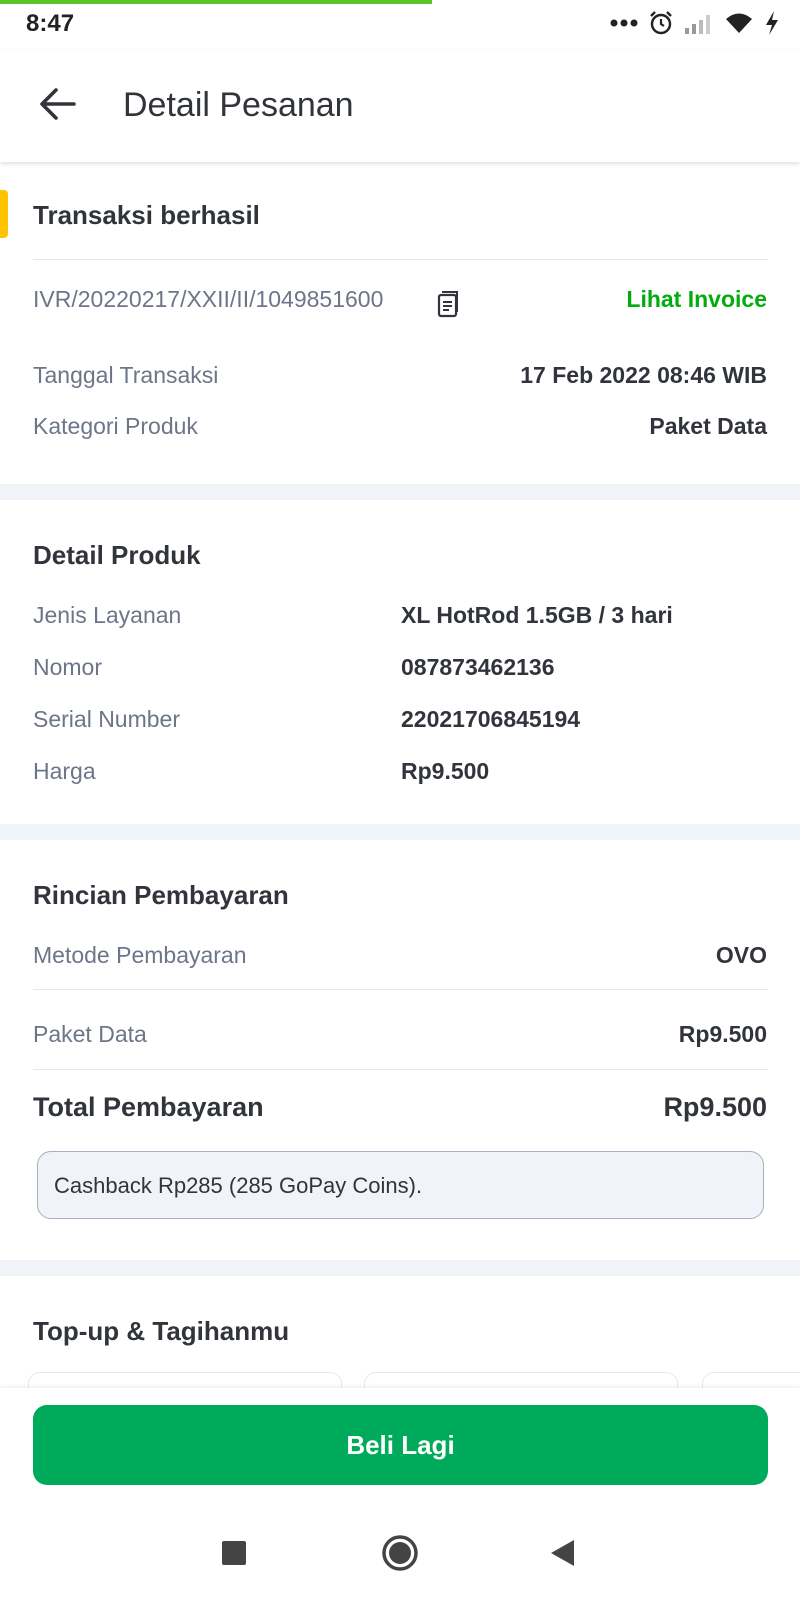 The width and height of the screenshot is (800, 1600). What do you see at coordinates (722, 1034) in the screenshot?
I see `data-package-price: Rp9.500` at bounding box center [722, 1034].